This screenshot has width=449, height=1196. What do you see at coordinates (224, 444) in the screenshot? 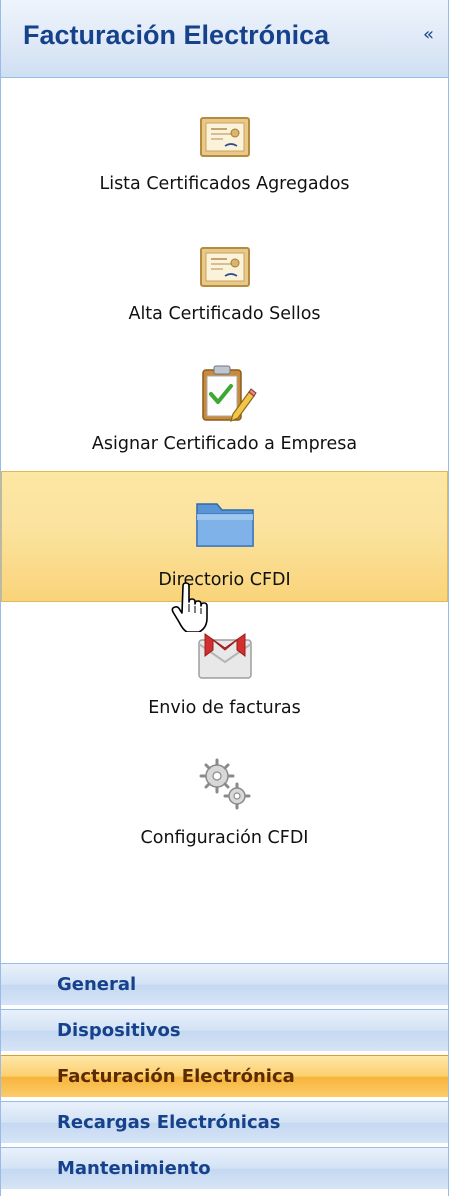
I see `menu-item-label: Asignar Certificado a Empresa` at bounding box center [224, 444].